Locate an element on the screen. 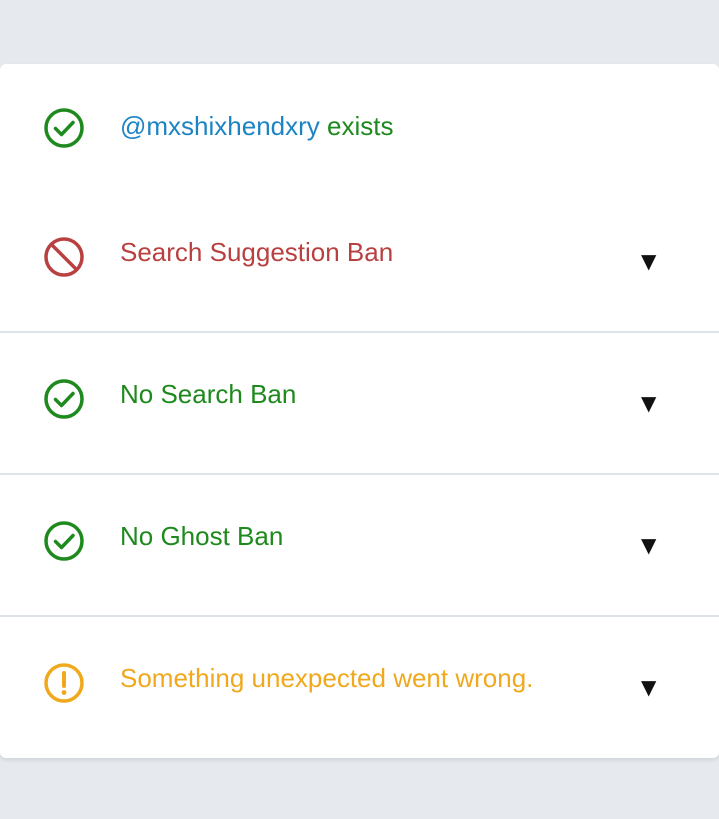 The image size is (719, 819). ghost-ban-label: No Ghost Ban is located at coordinates (202, 536).